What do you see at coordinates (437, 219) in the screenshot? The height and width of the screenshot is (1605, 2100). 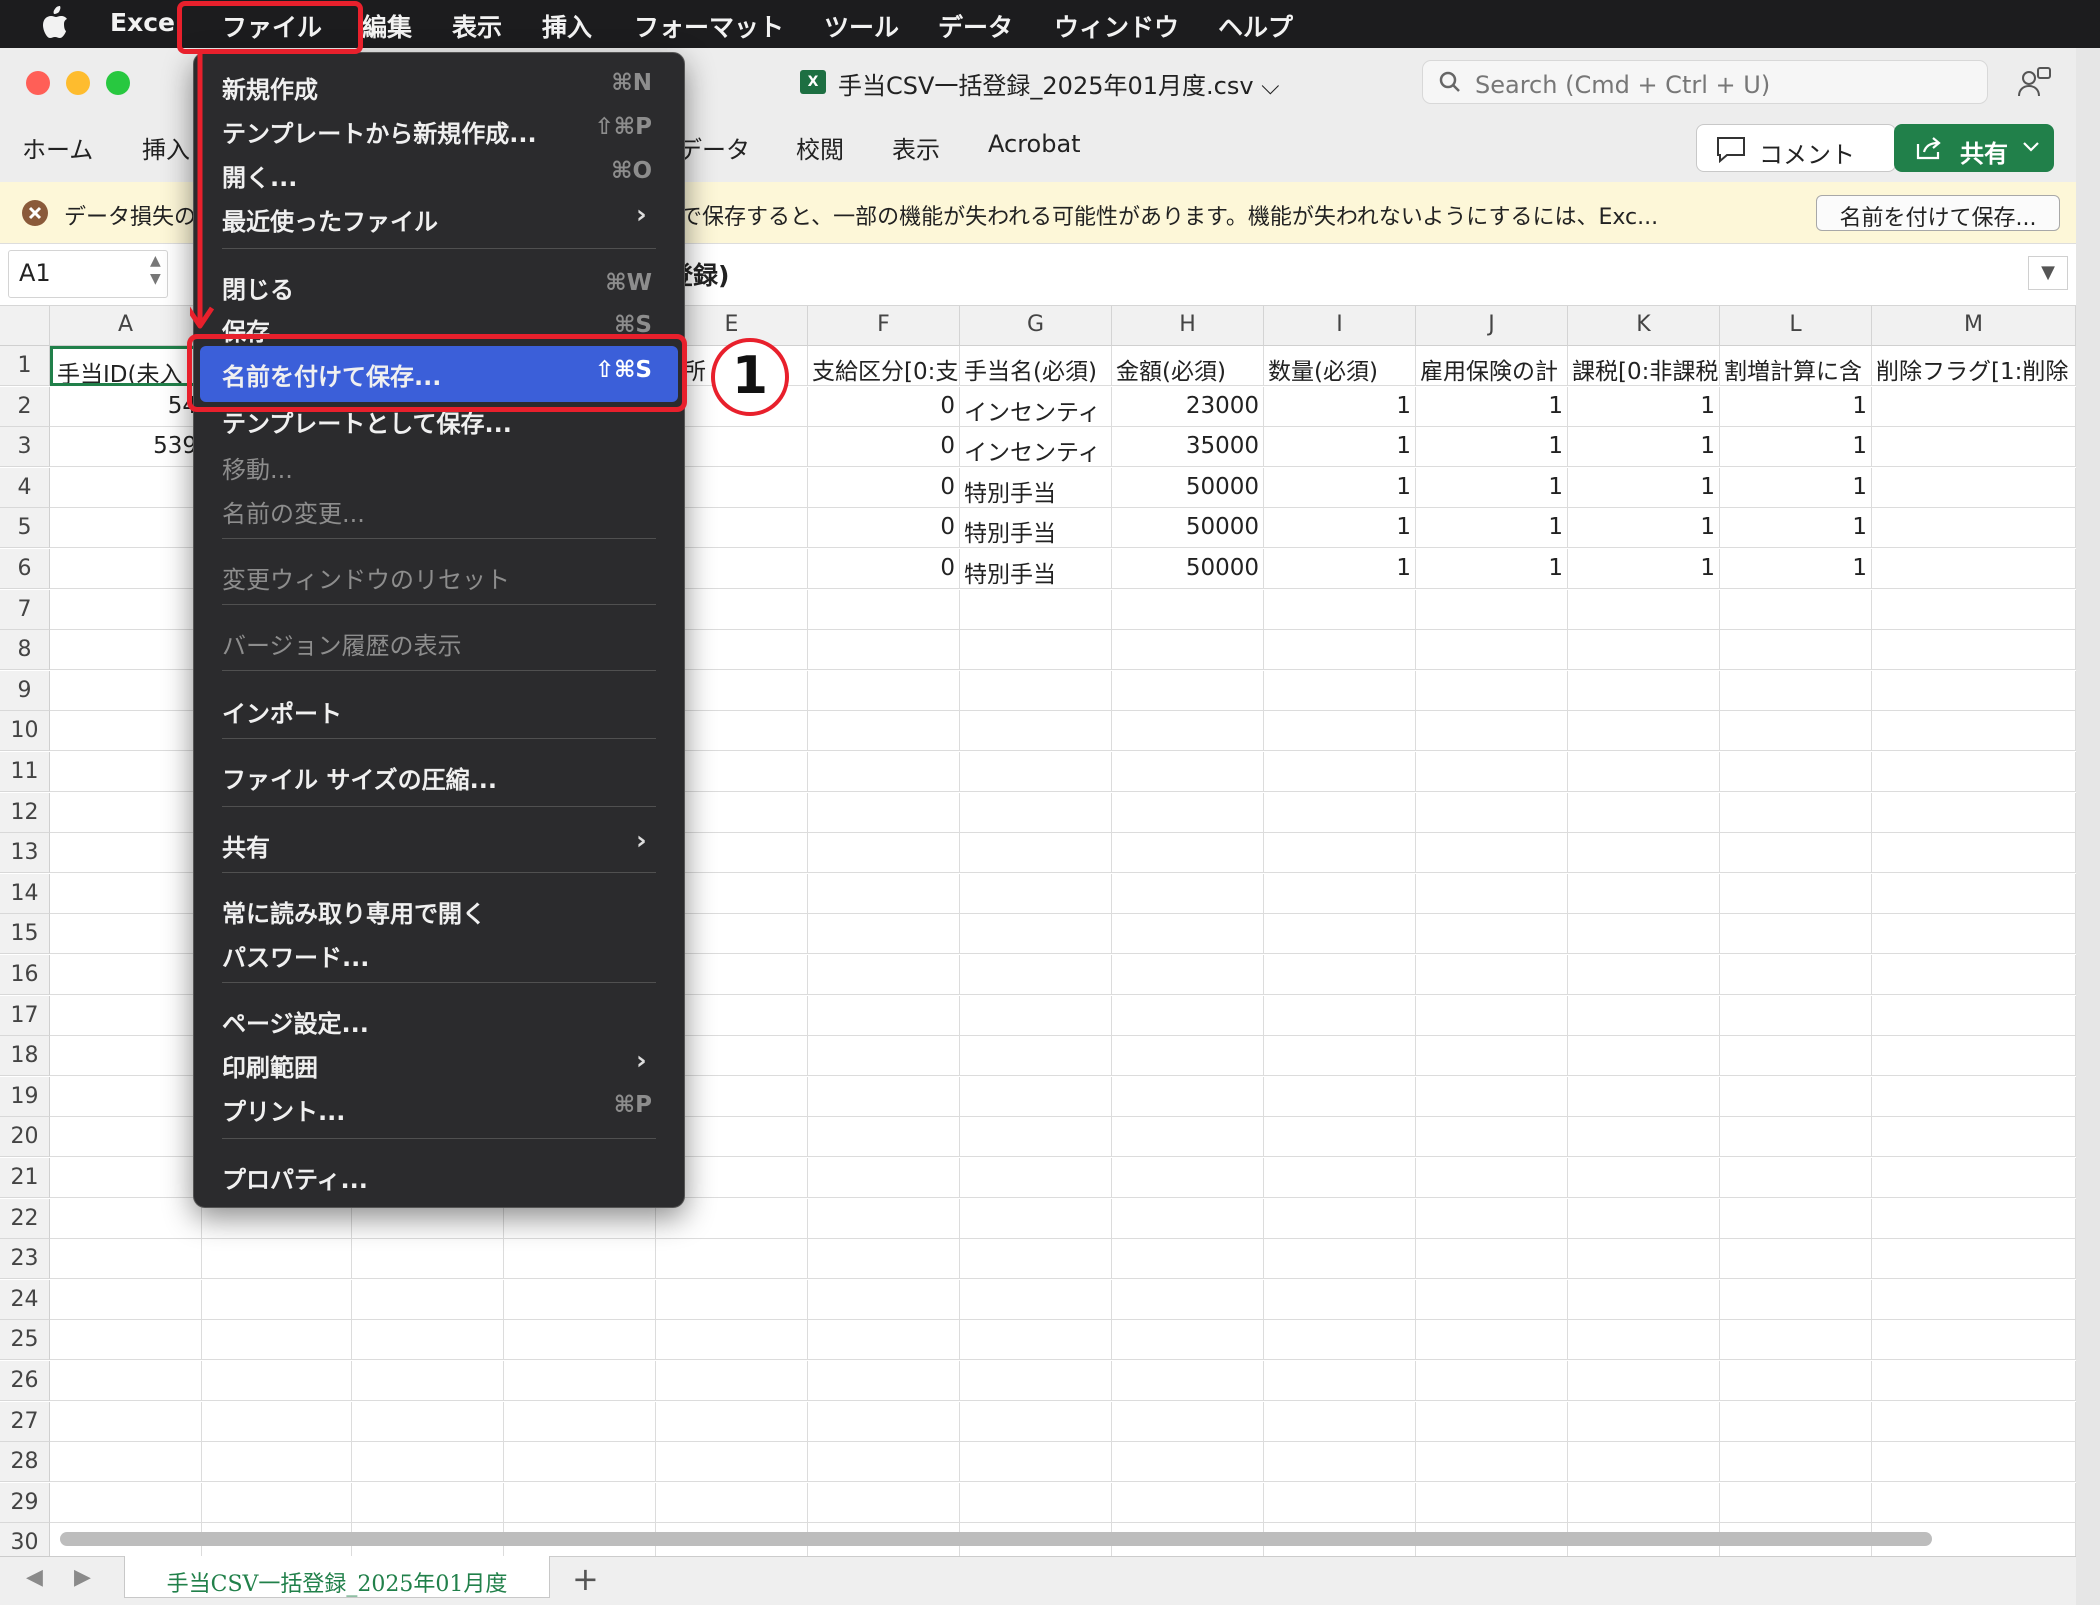 I see `menu-item-recent-files: 最近使ったファイル` at bounding box center [437, 219].